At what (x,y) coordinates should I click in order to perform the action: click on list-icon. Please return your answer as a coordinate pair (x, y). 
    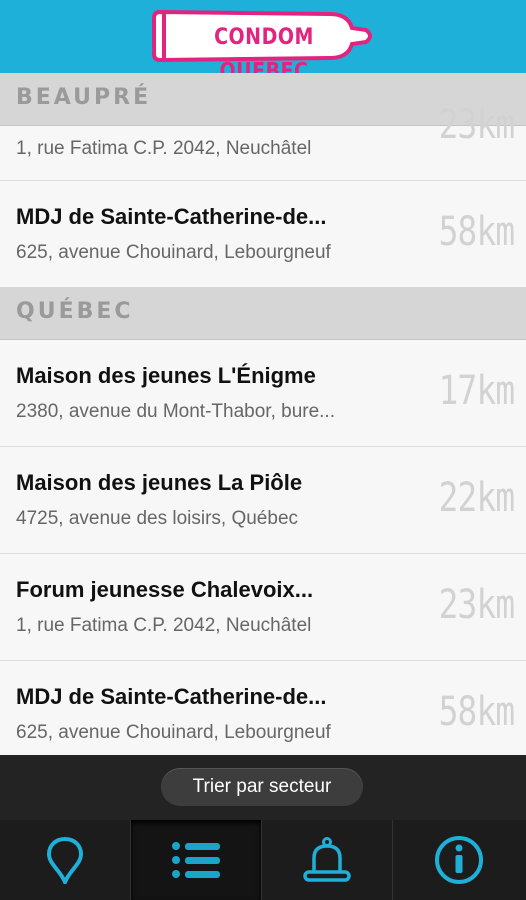
    Looking at the image, I should click on (196, 860).